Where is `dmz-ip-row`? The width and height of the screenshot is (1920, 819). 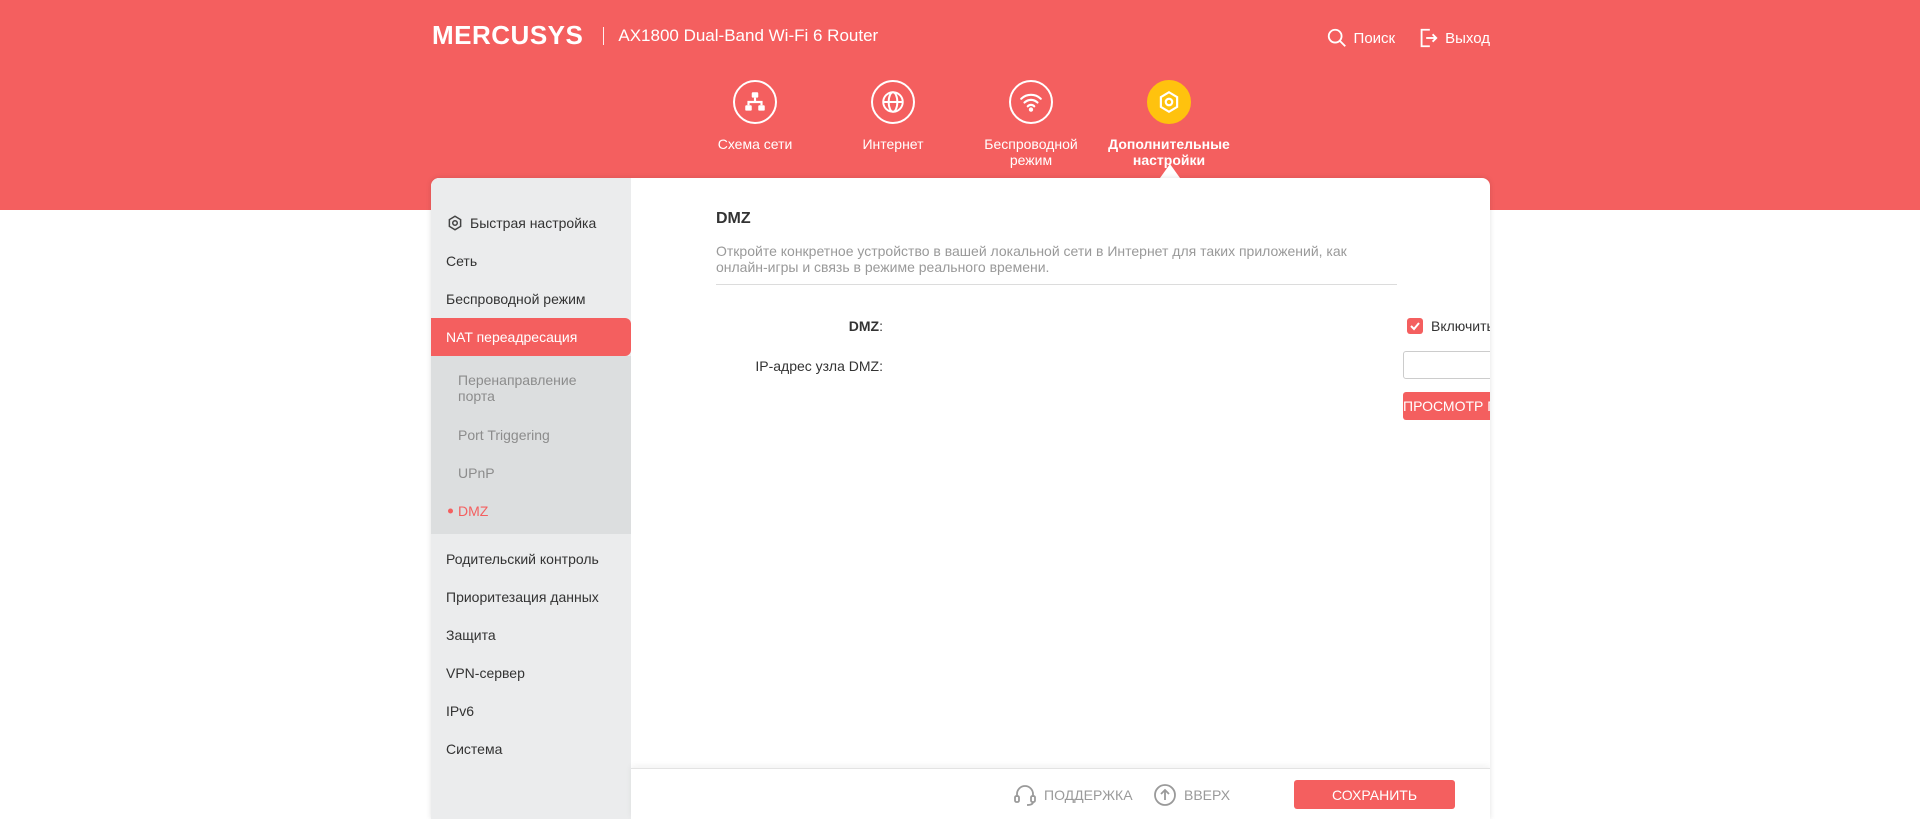
dmz-ip-row is located at coordinates (1446, 365).